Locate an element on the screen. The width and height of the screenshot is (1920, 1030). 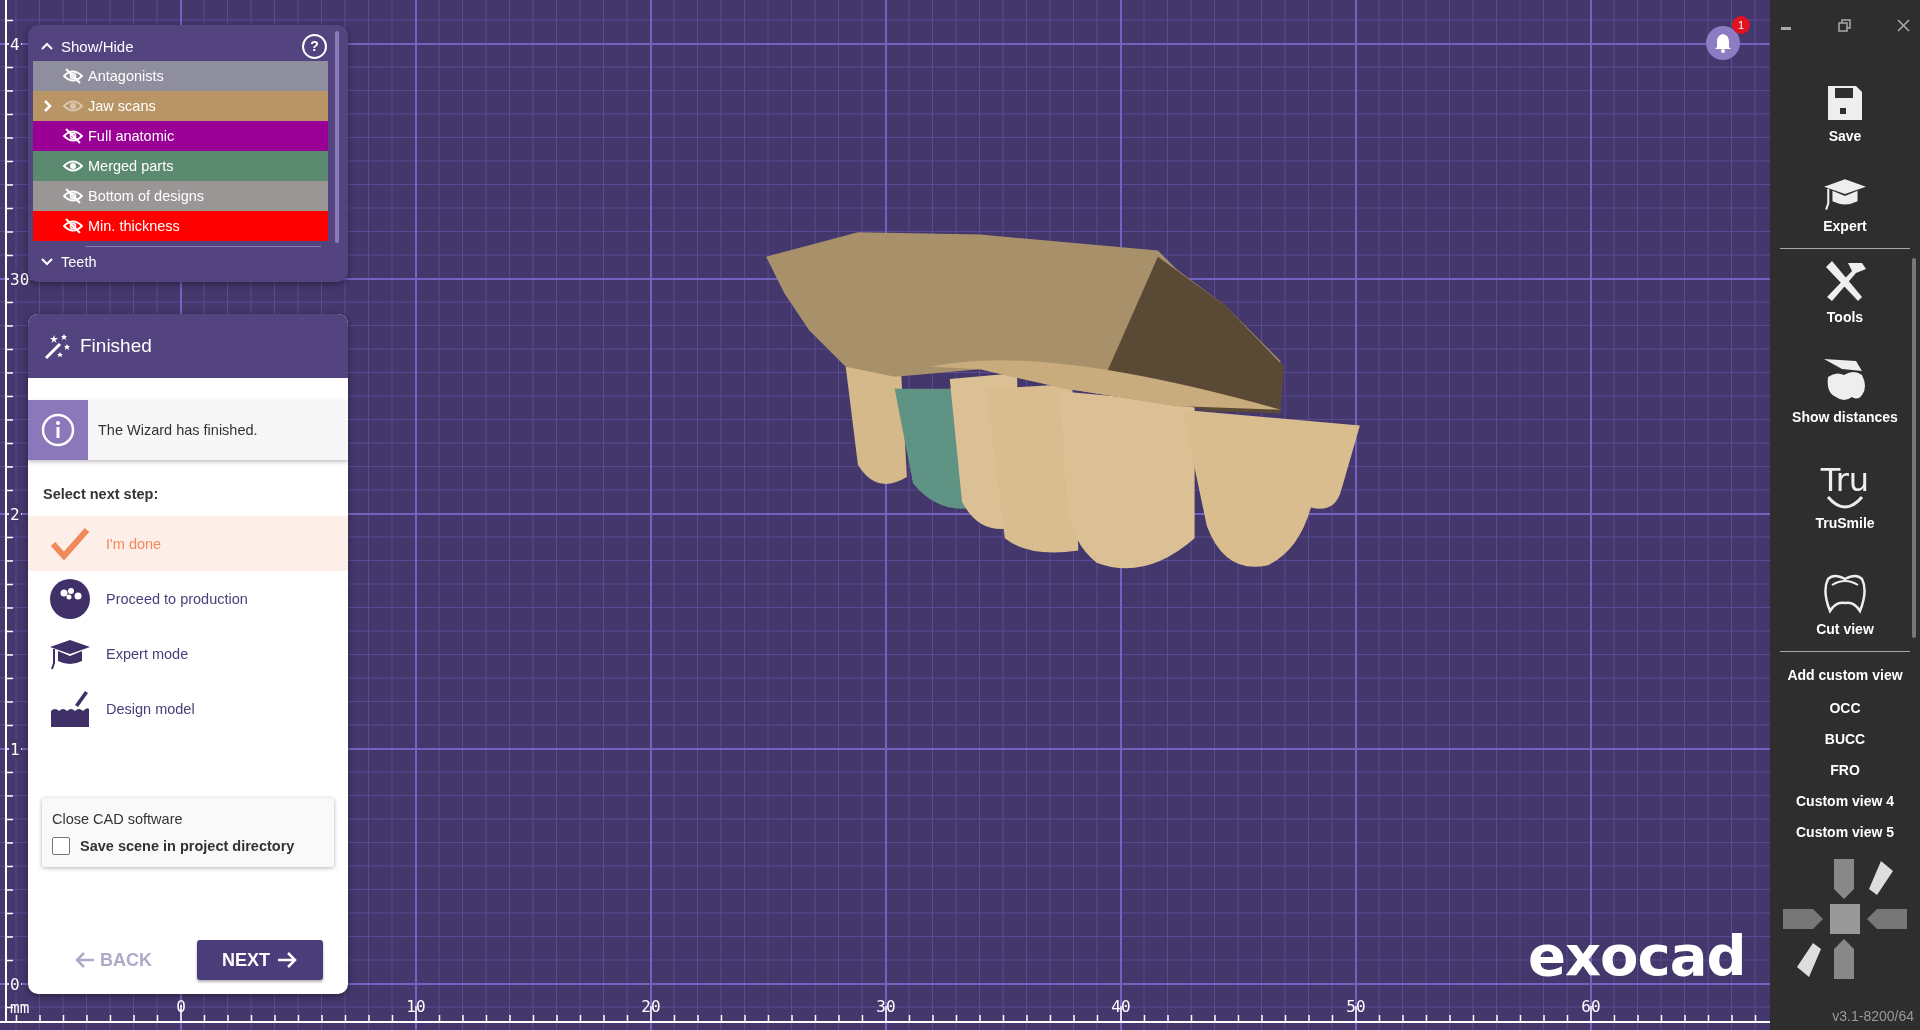
toolbar-button: Tru TruSmile is located at coordinates (1845, 498).